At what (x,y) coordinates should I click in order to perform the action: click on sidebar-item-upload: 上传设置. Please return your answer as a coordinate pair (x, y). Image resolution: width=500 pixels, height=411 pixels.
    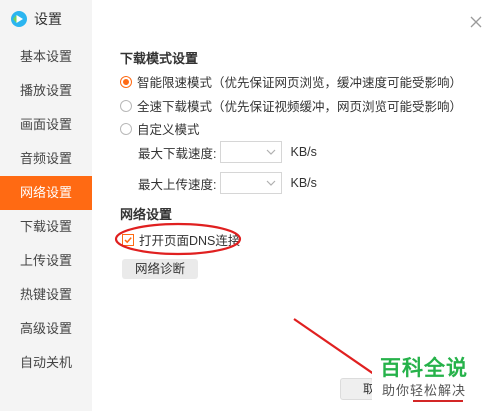
    Looking at the image, I should click on (46, 261).